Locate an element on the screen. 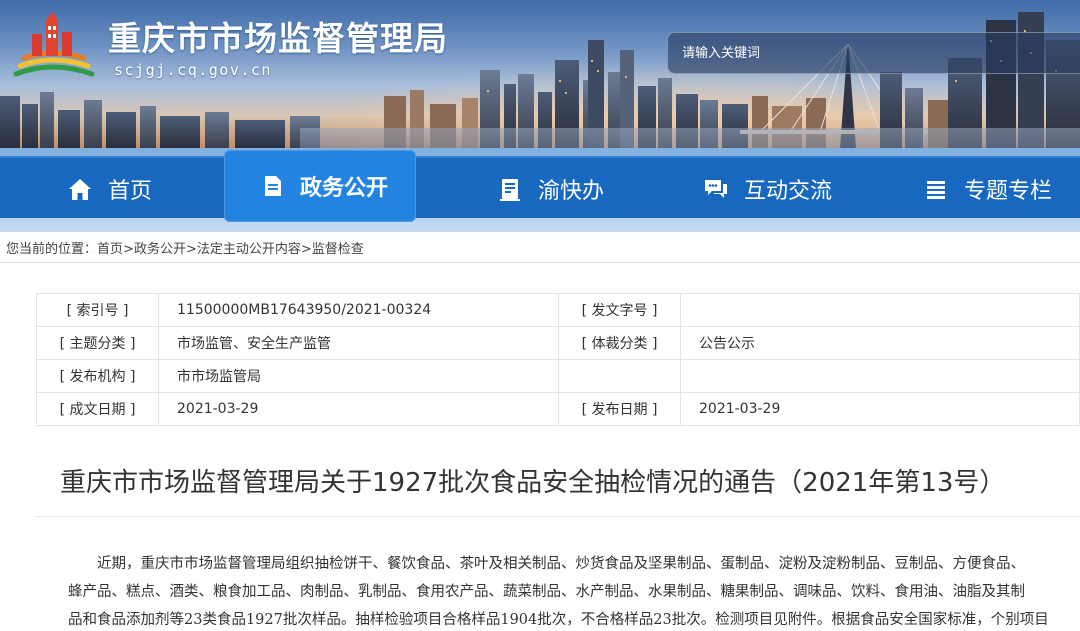  empty-label is located at coordinates (619, 376).